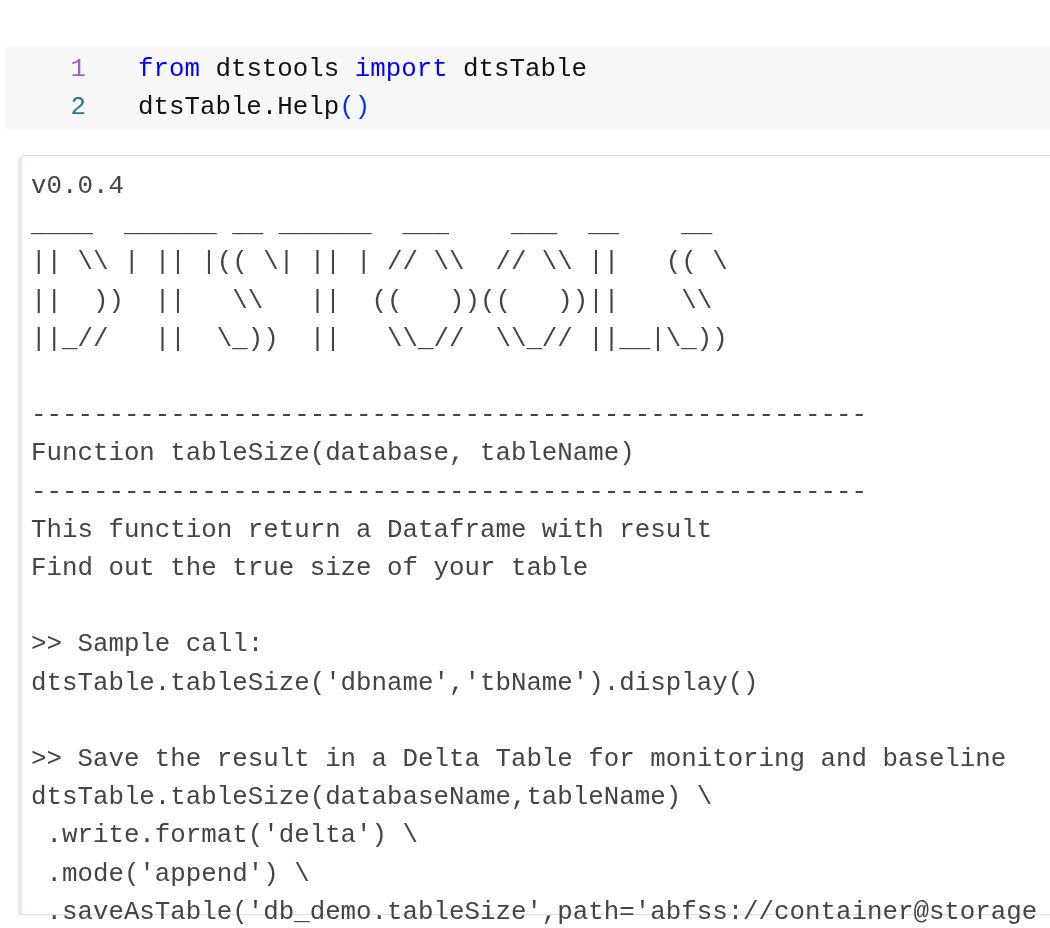 The image size is (1050, 928). I want to click on output-text: v0.0.4, so click(77, 187).